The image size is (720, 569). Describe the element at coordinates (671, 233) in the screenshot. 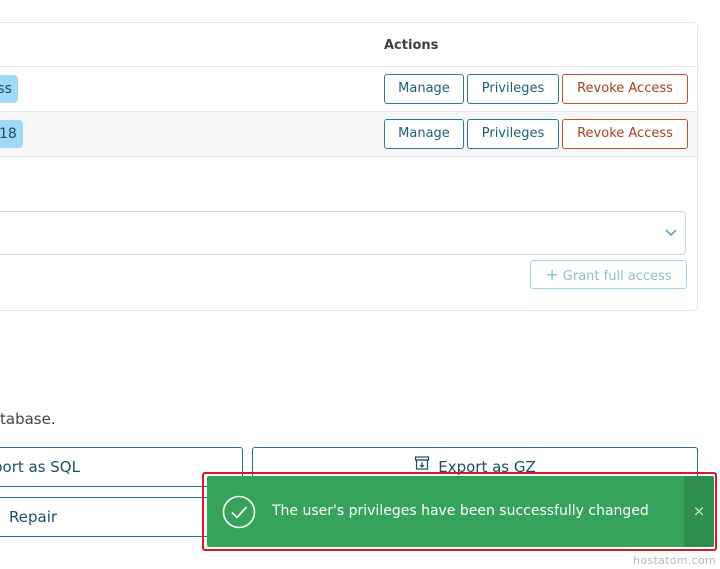

I see `chevron-down-icon` at that location.